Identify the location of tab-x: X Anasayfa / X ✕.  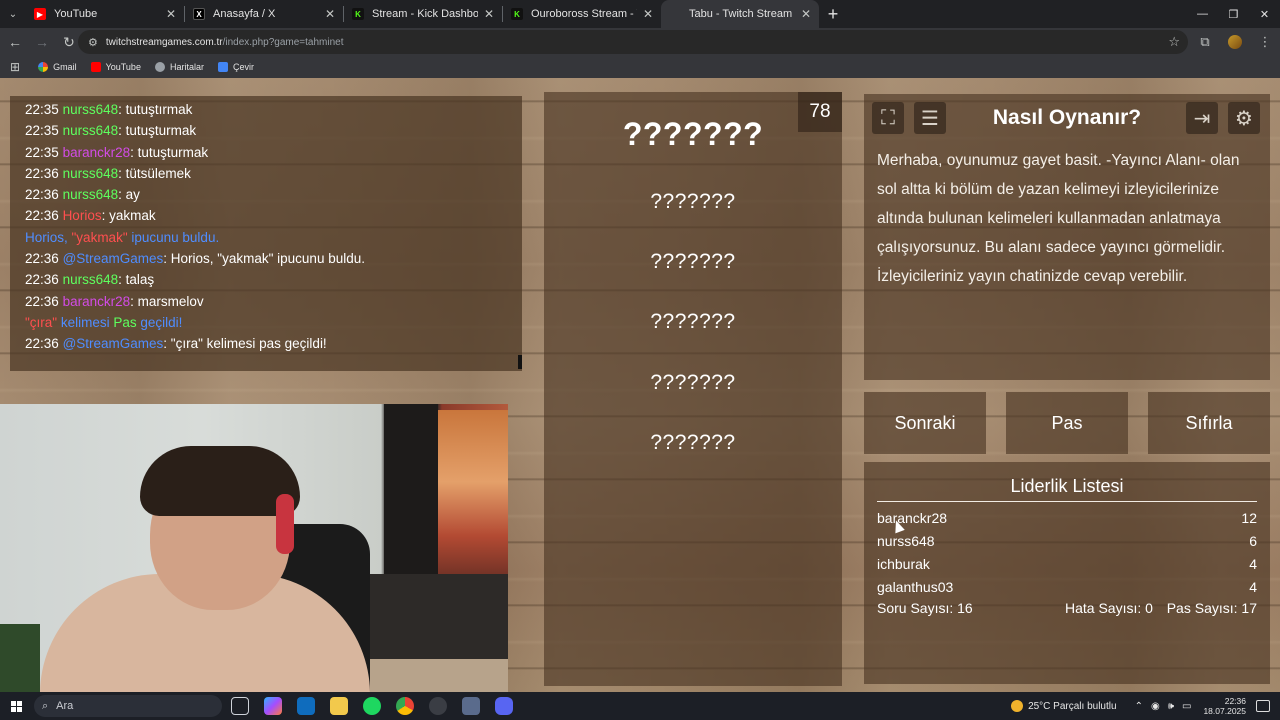
(264, 14).